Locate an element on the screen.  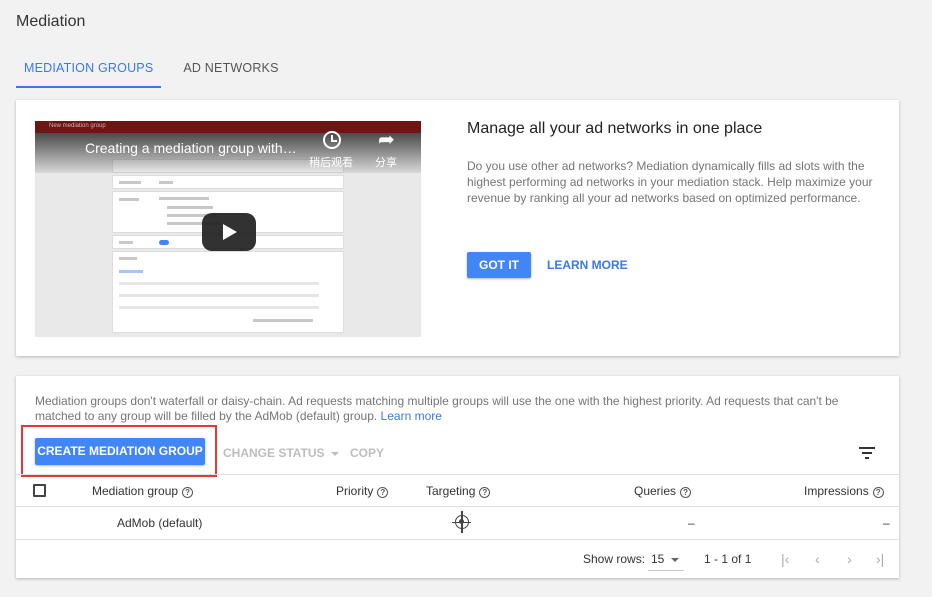
select-all-checkbox is located at coordinates (39, 490).